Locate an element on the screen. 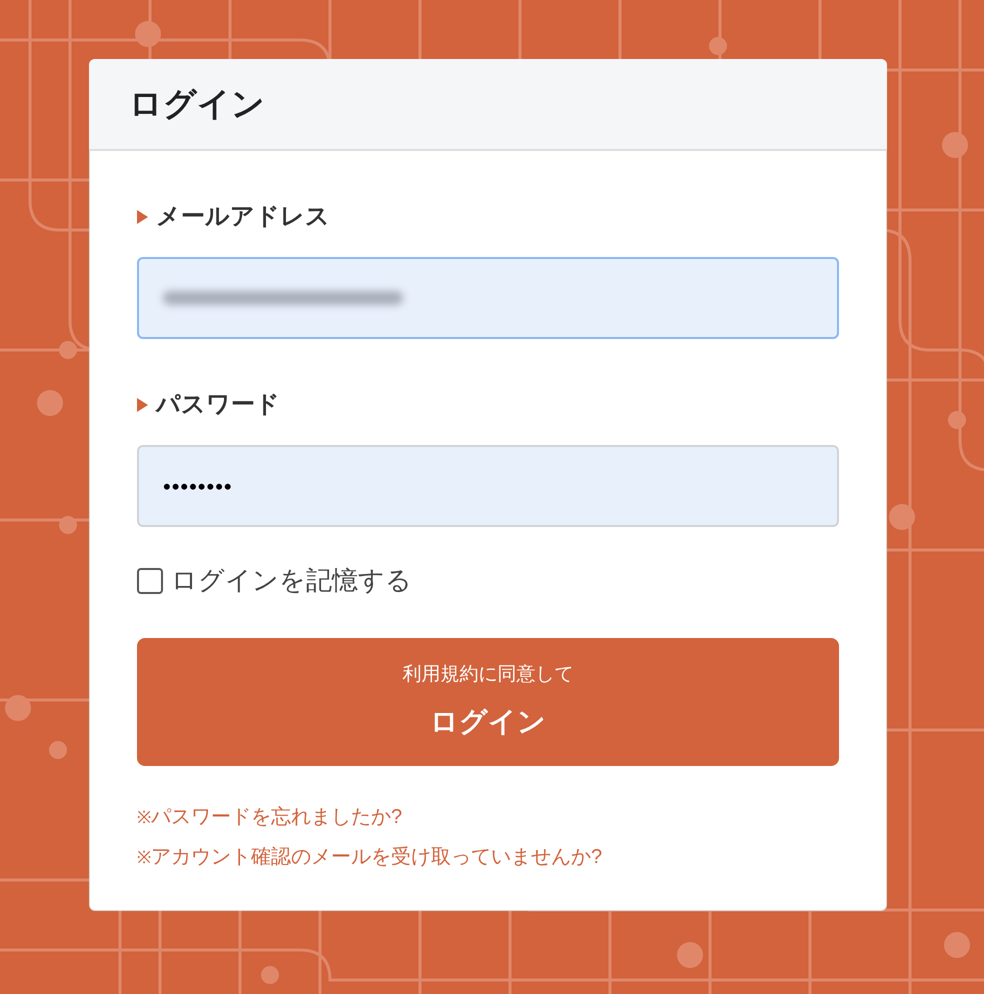 The image size is (984, 994). remember-checkbox is located at coordinates (150, 581).